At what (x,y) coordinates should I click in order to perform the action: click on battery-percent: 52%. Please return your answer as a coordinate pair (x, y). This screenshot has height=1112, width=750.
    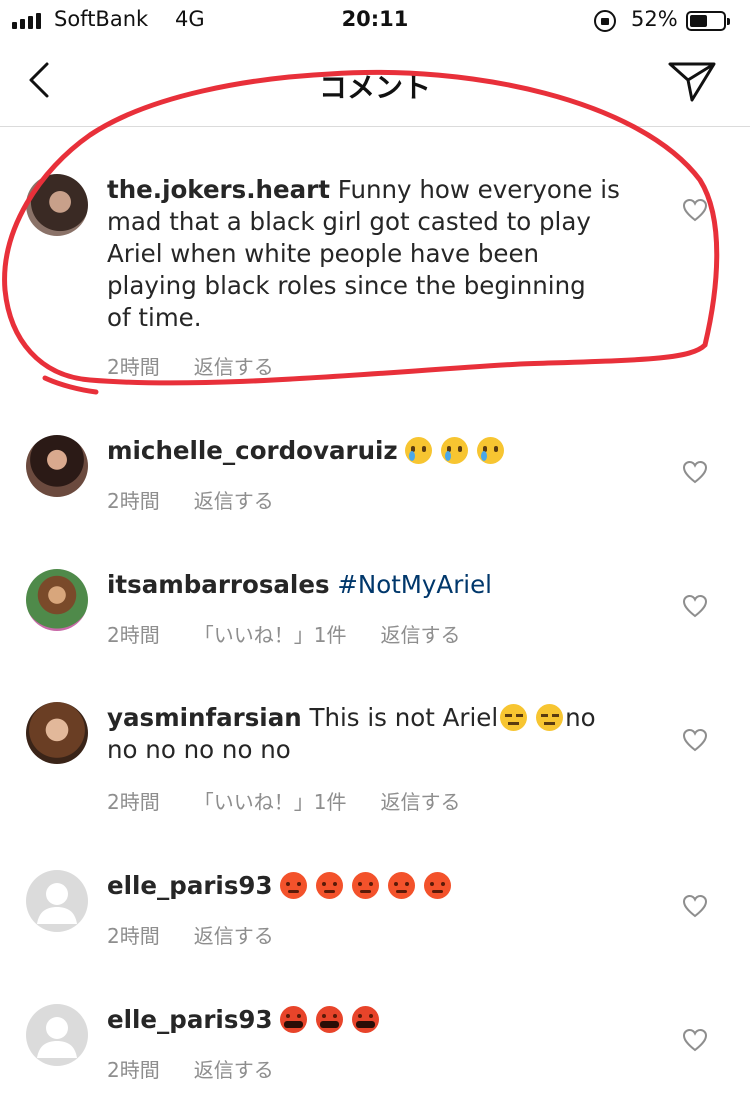
    Looking at the image, I should click on (654, 19).